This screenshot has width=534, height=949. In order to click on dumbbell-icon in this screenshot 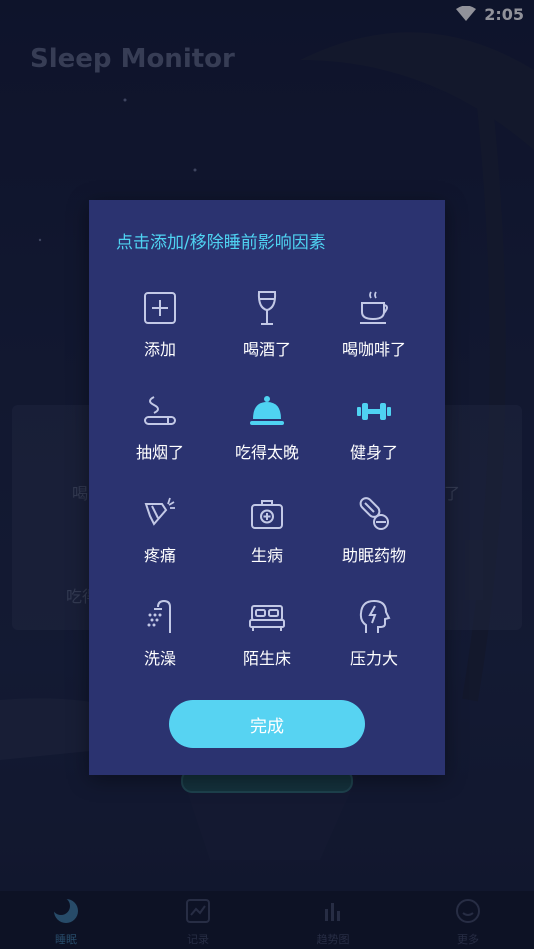, I will do `click(374, 411)`.